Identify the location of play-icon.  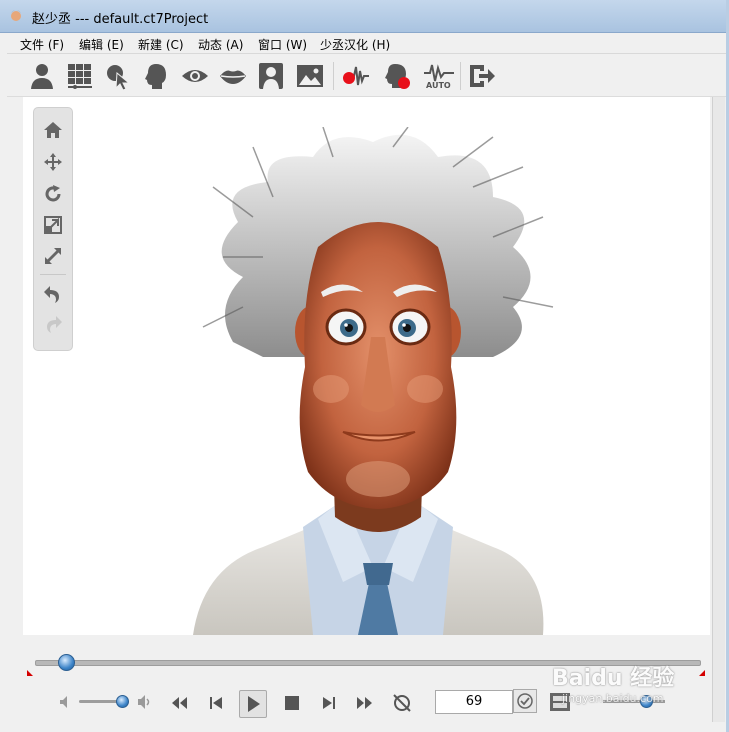
(254, 704).